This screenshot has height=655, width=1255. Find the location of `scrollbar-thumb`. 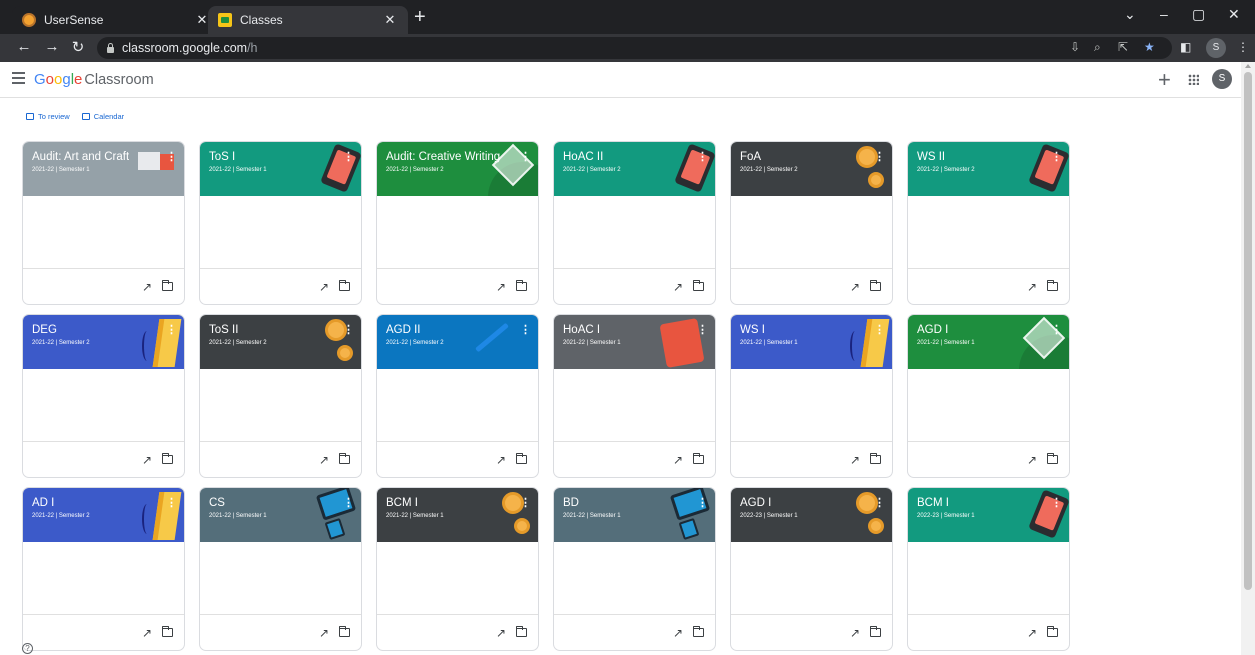

scrollbar-thumb is located at coordinates (1248, 331).